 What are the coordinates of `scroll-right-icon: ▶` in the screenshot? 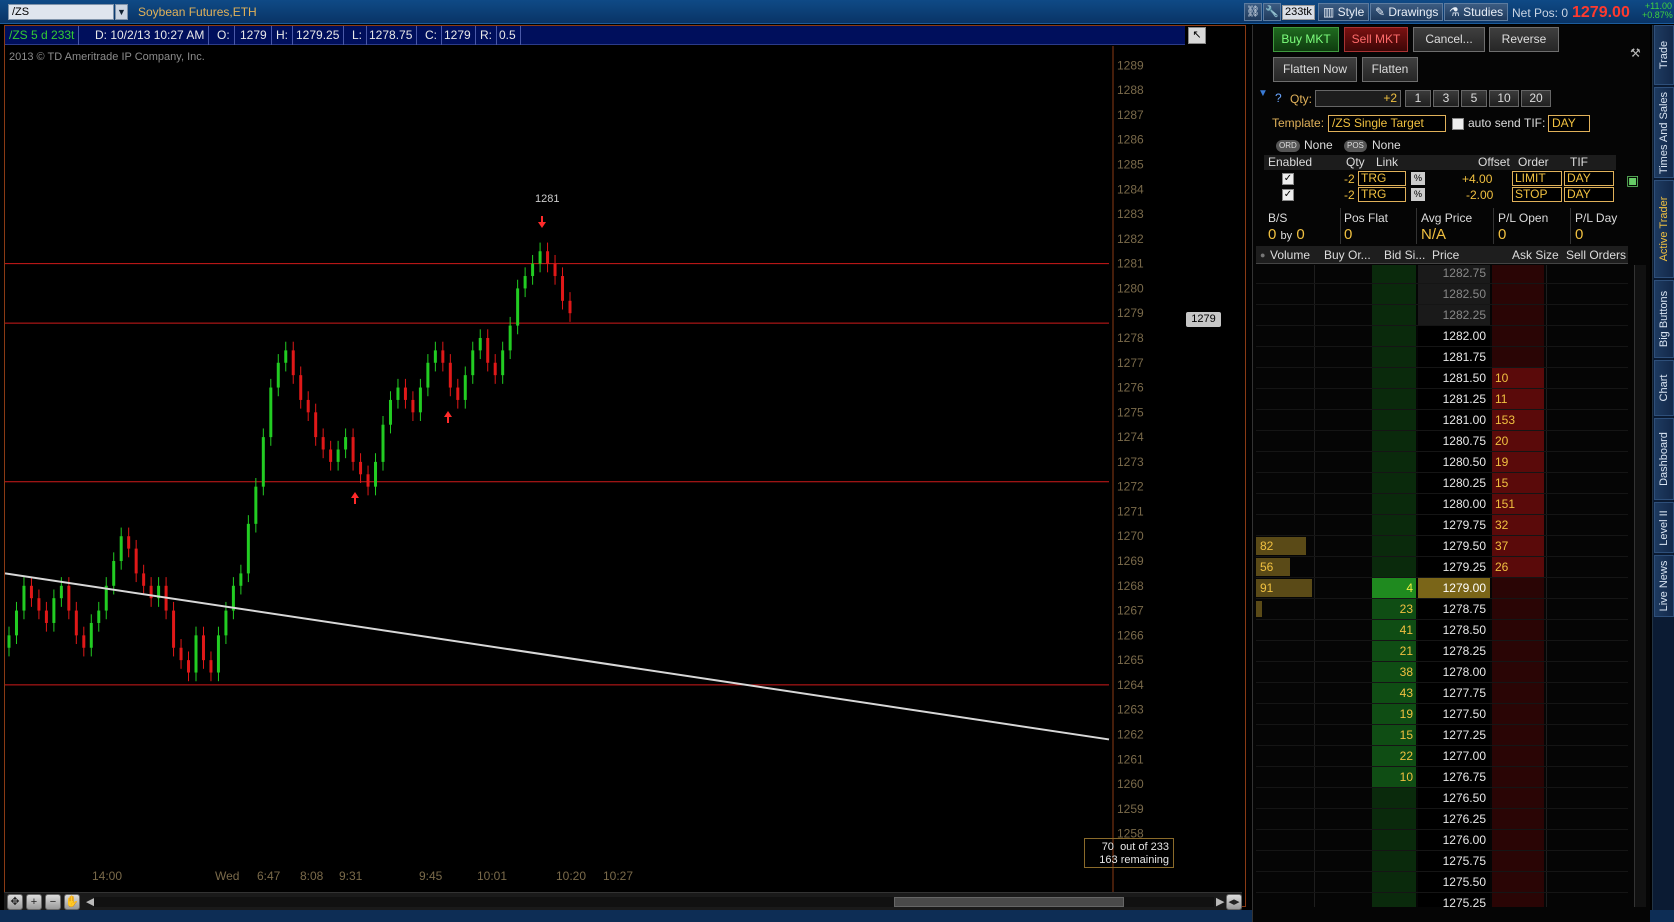 It's located at (1220, 901).